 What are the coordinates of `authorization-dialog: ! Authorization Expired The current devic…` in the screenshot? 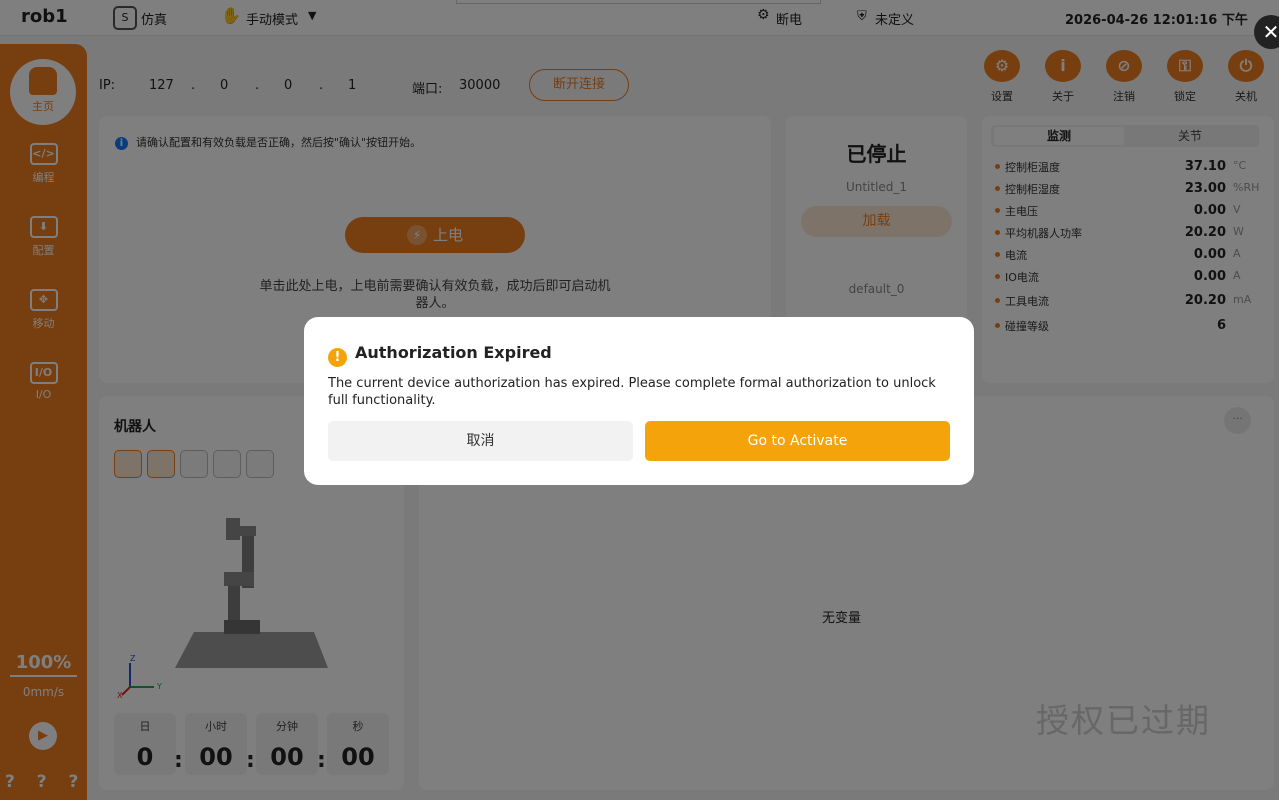 It's located at (639, 401).